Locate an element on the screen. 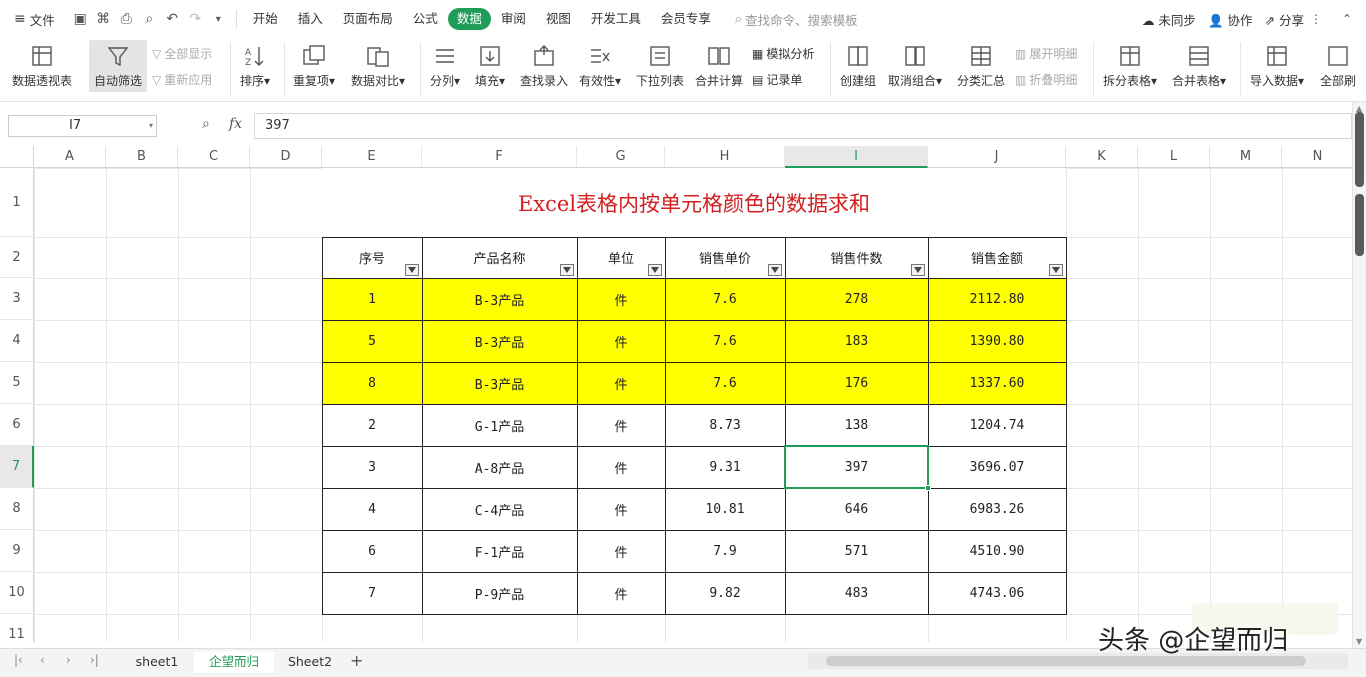  tab-view: 视图 is located at coordinates (558, 19).